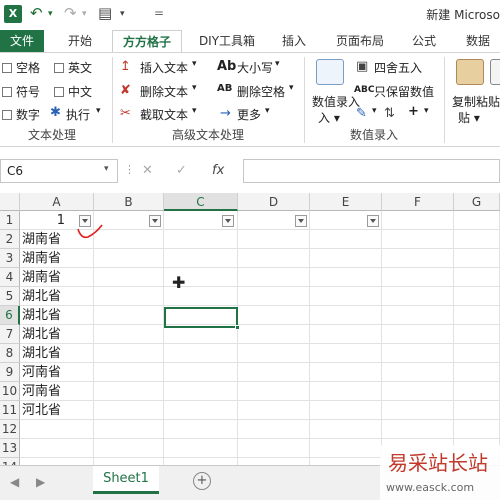 The height and width of the screenshot is (500, 500). What do you see at coordinates (201, 372) in the screenshot?
I see `cell-c9` at bounding box center [201, 372].